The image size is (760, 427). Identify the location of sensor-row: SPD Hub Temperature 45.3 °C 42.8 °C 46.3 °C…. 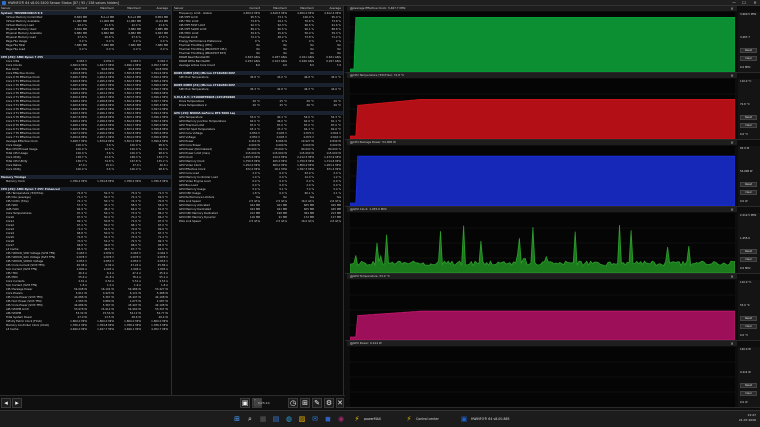
(258, 89).